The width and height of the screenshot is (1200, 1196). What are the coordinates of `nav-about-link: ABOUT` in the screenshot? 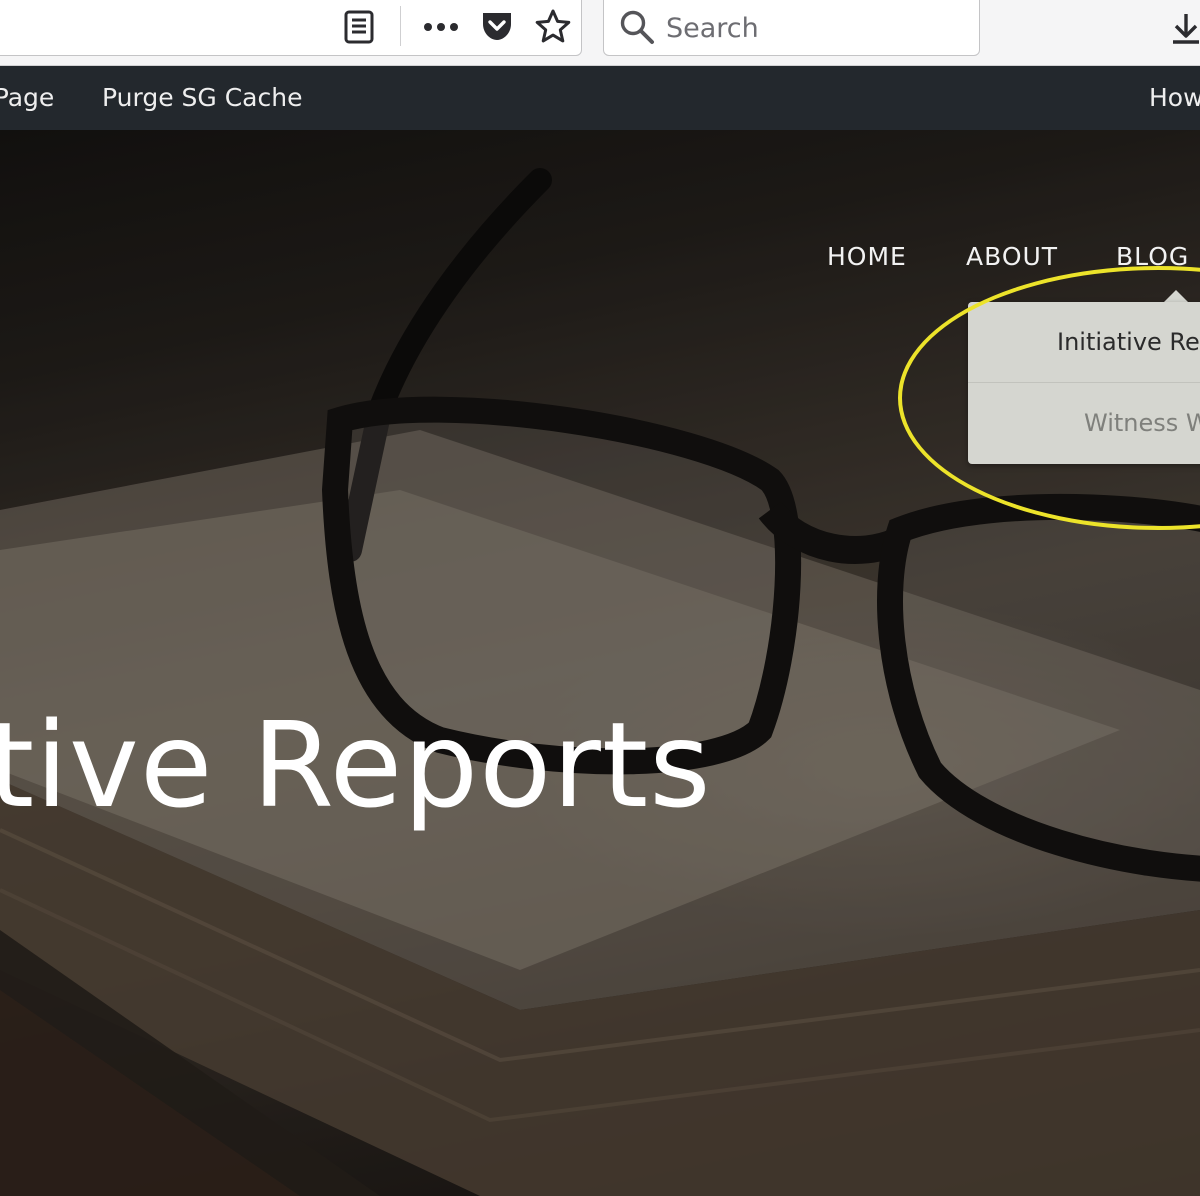 It's located at (1012, 260).